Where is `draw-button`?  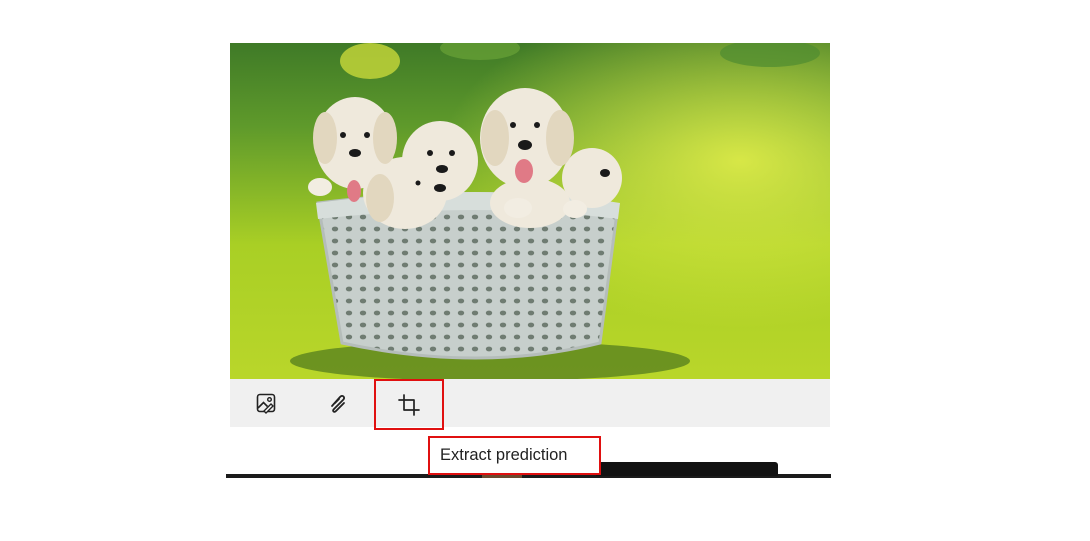 draw-button is located at coordinates (338, 403).